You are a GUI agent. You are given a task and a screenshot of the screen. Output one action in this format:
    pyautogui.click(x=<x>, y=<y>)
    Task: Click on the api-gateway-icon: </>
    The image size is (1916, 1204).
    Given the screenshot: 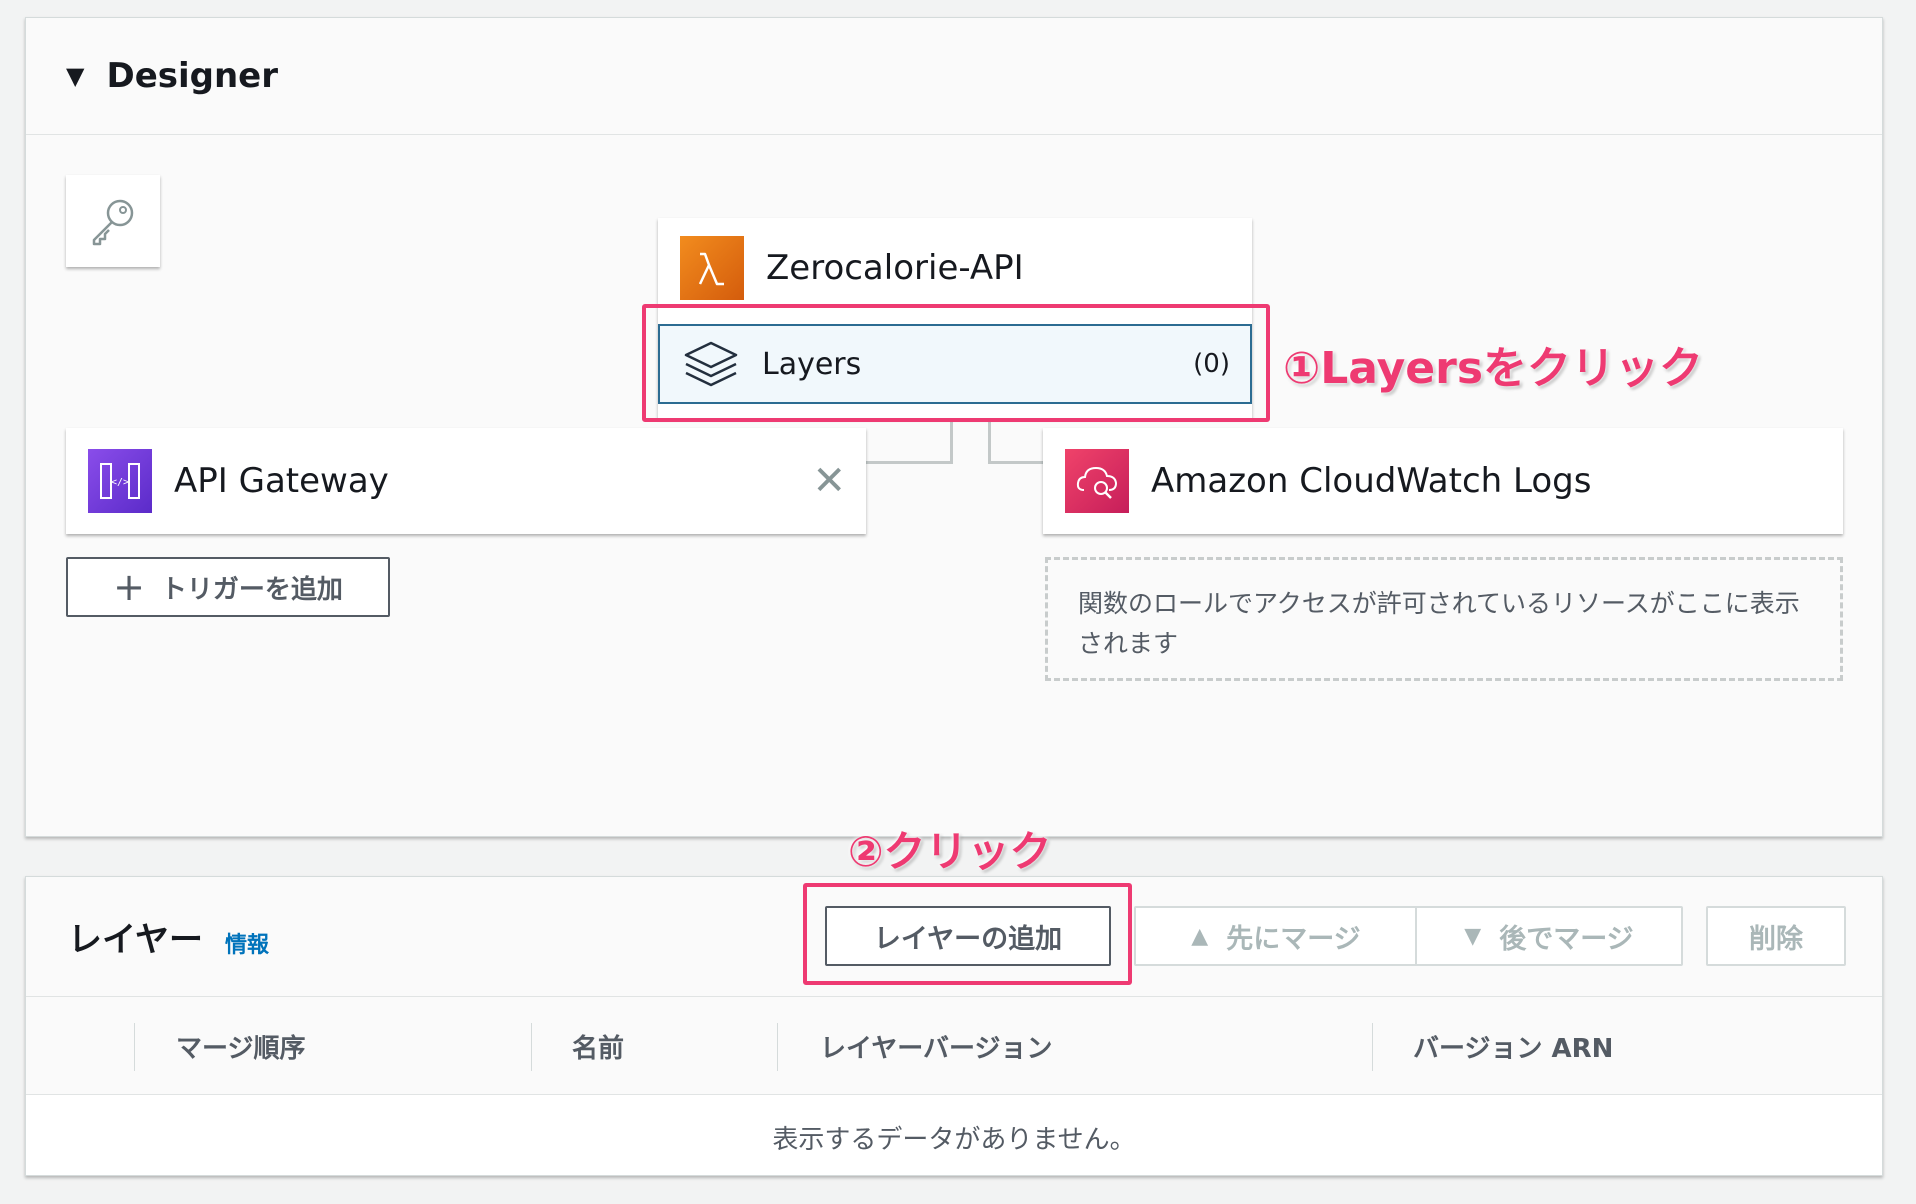 What is the action you would take?
    pyautogui.click(x=120, y=481)
    